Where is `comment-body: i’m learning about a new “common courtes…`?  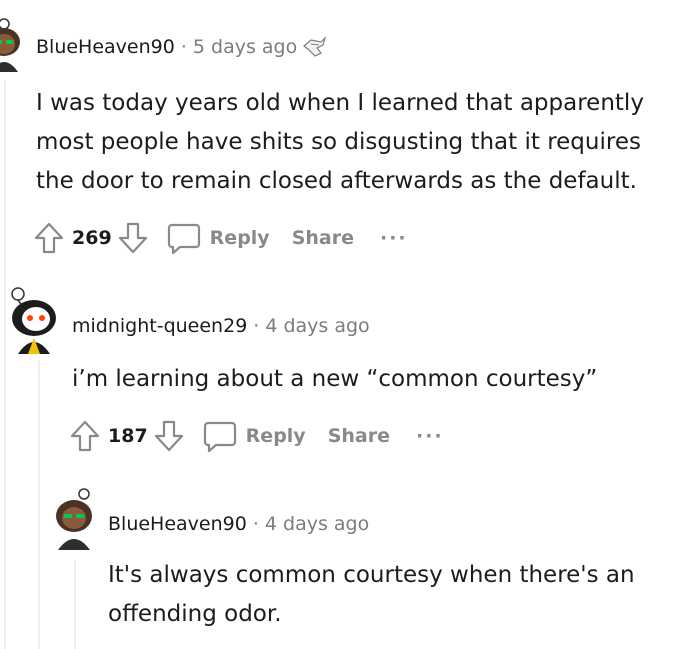 comment-body: i’m learning about a new “common courtes… is located at coordinates (372, 379).